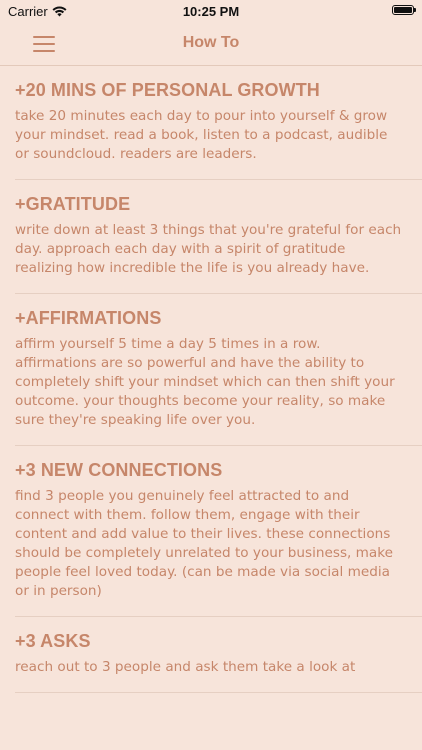 This screenshot has height=750, width=422. I want to click on status-bar: Carrier 10:25 PM, so click(211, 11).